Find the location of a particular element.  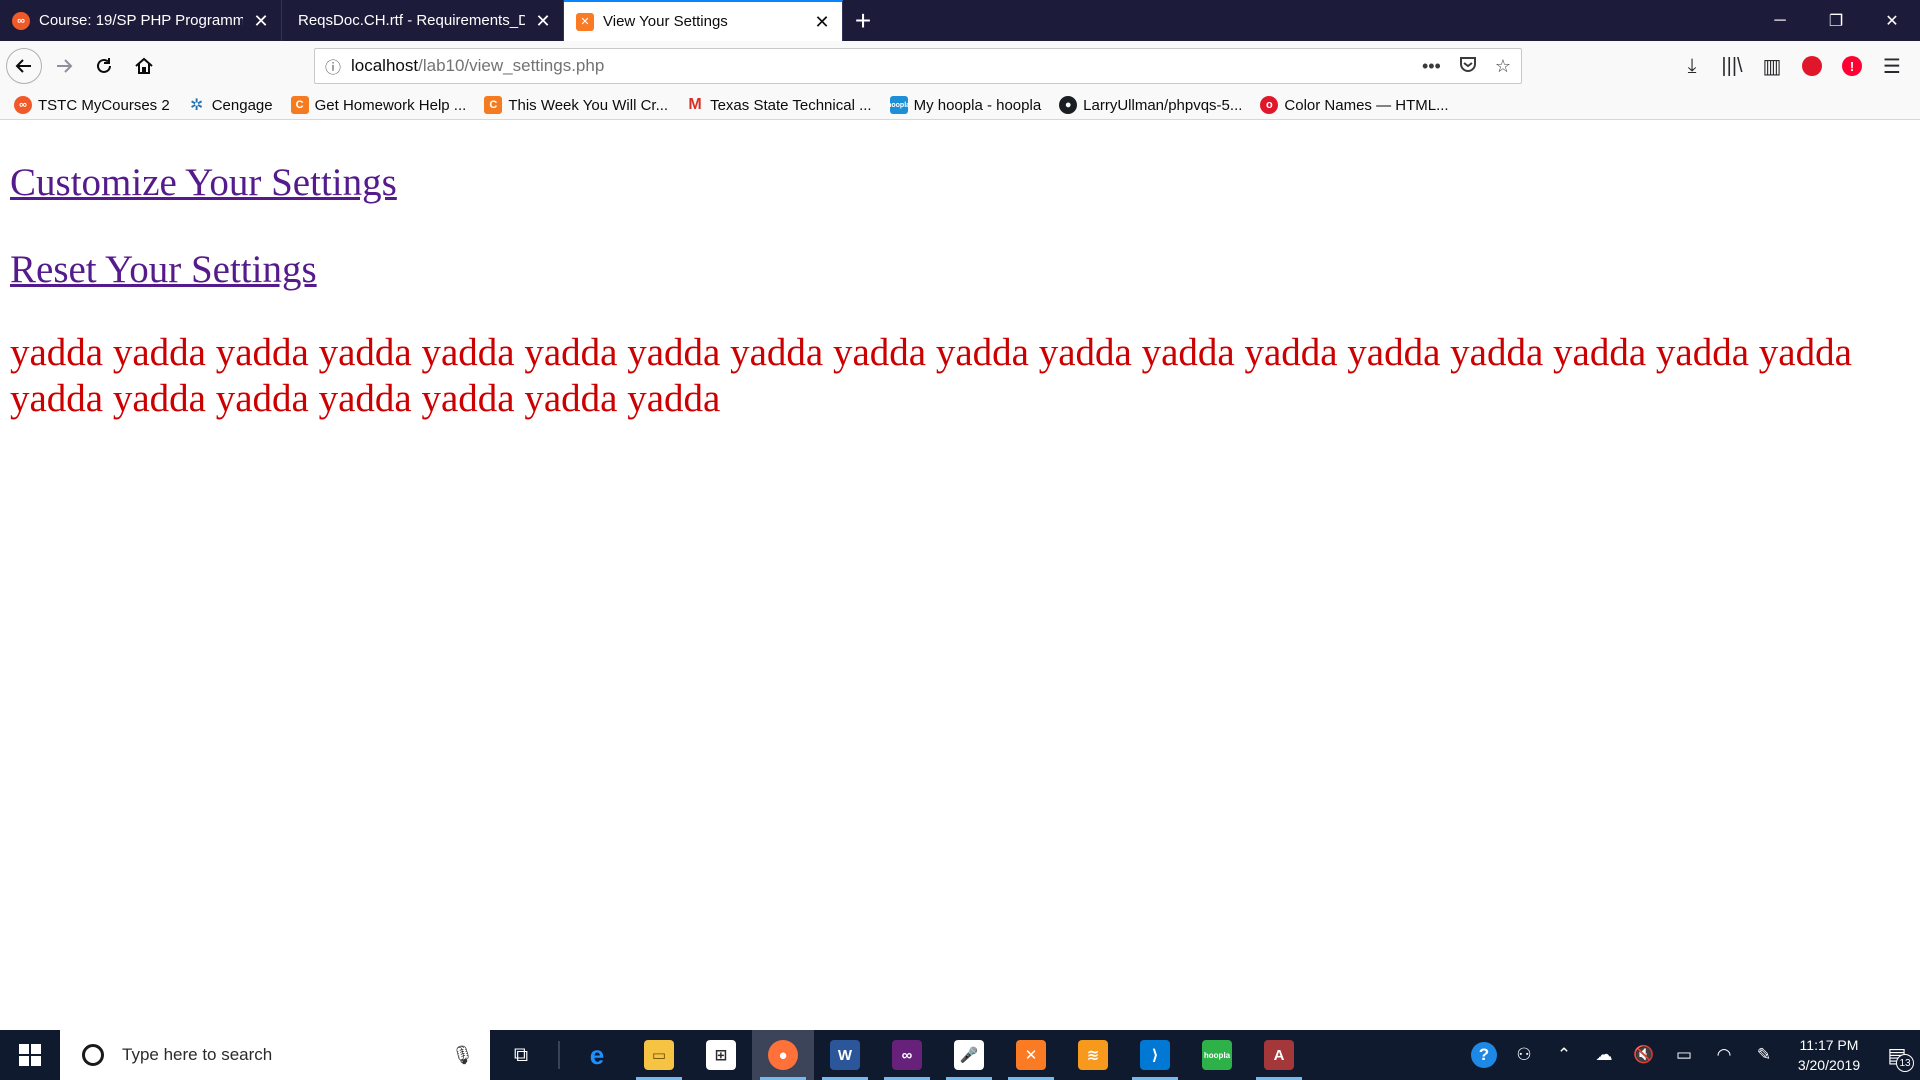

taskbar-search-box: Type here to search 🎙 is located at coordinates (275, 1055).